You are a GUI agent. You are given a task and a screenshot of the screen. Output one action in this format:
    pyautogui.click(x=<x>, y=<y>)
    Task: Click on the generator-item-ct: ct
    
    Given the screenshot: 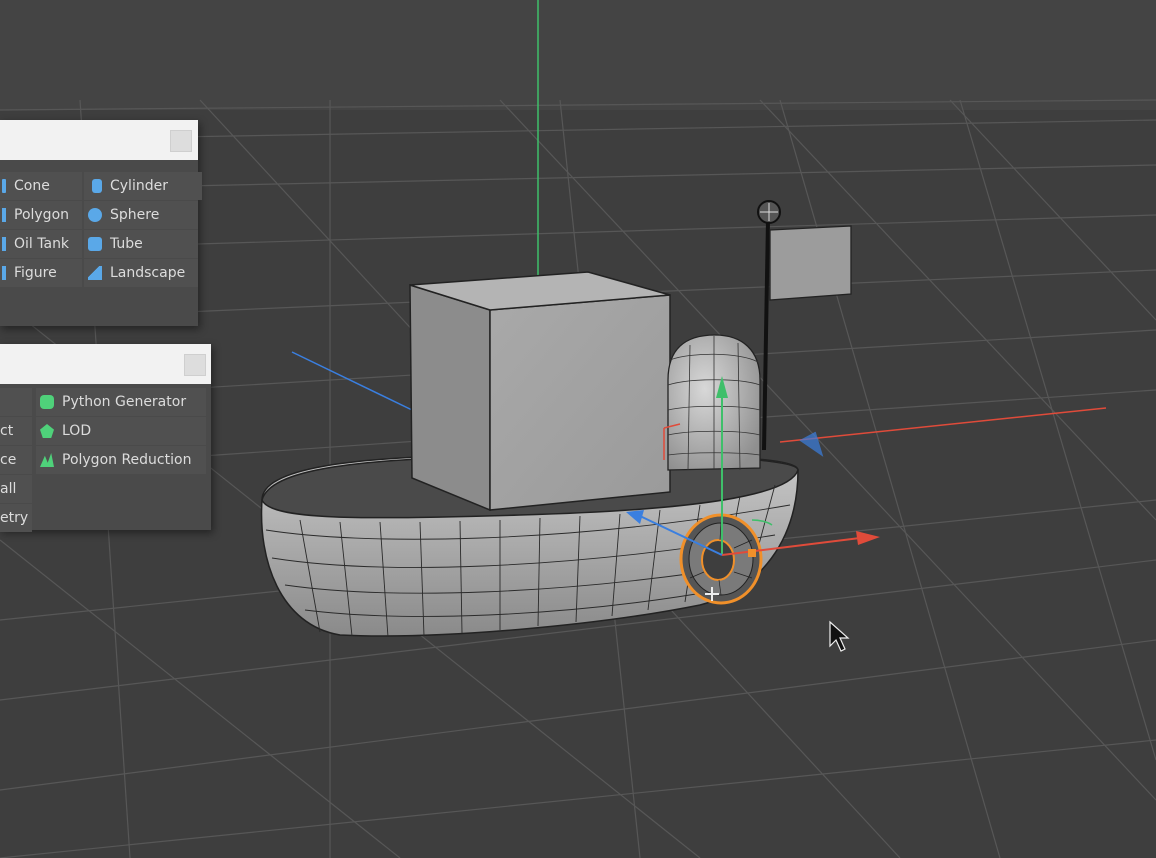 What is the action you would take?
    pyautogui.click(x=16, y=431)
    